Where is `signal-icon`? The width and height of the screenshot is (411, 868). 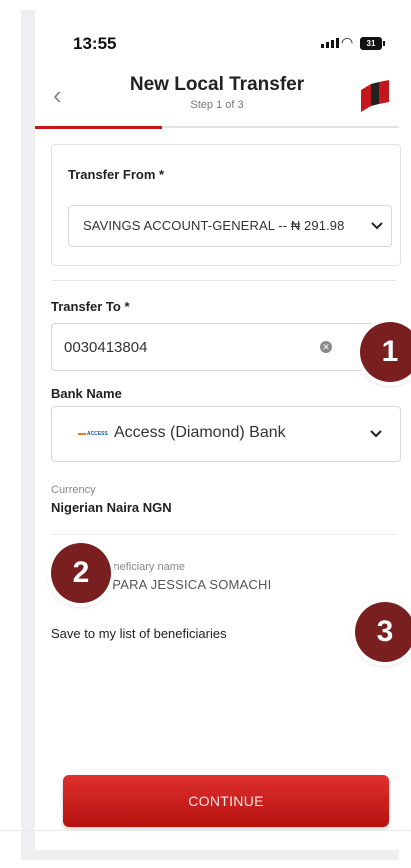 signal-icon is located at coordinates (330, 43).